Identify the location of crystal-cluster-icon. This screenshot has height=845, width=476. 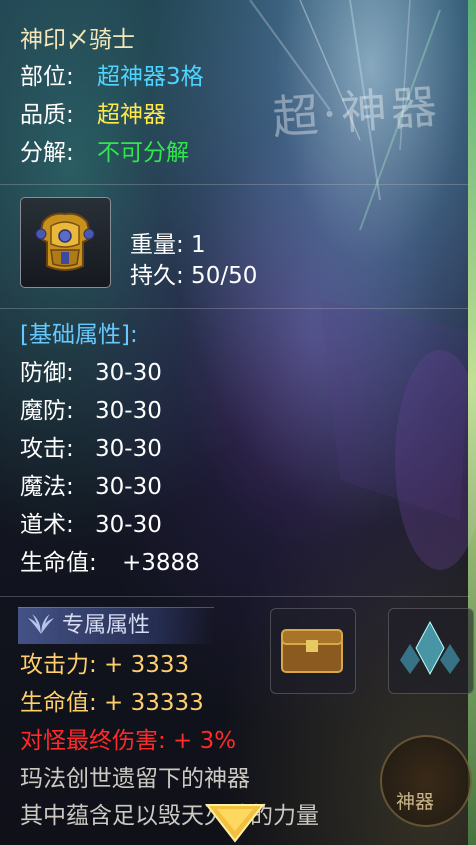
(430, 648).